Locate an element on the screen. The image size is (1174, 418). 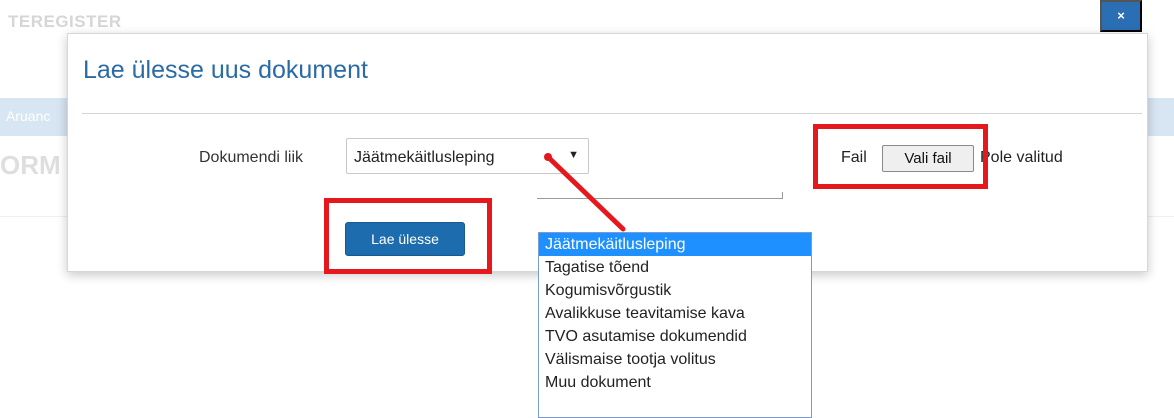
document-type-value: Jäätmekäitlusleping is located at coordinates (424, 157).